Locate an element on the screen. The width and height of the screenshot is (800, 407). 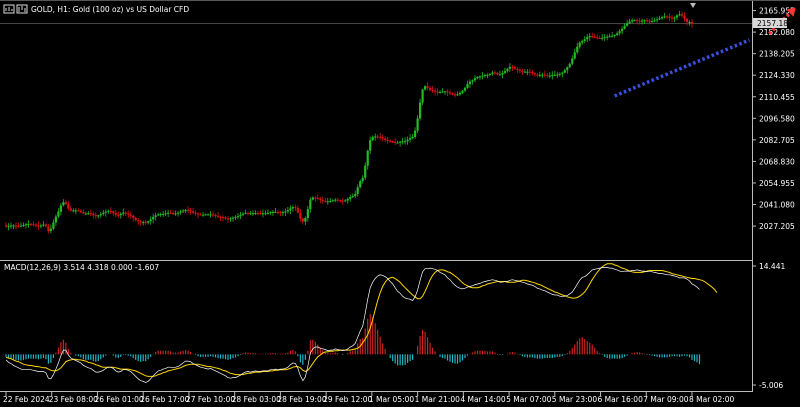
price-tick-label: 2096.580 is located at coordinates (777, 118).